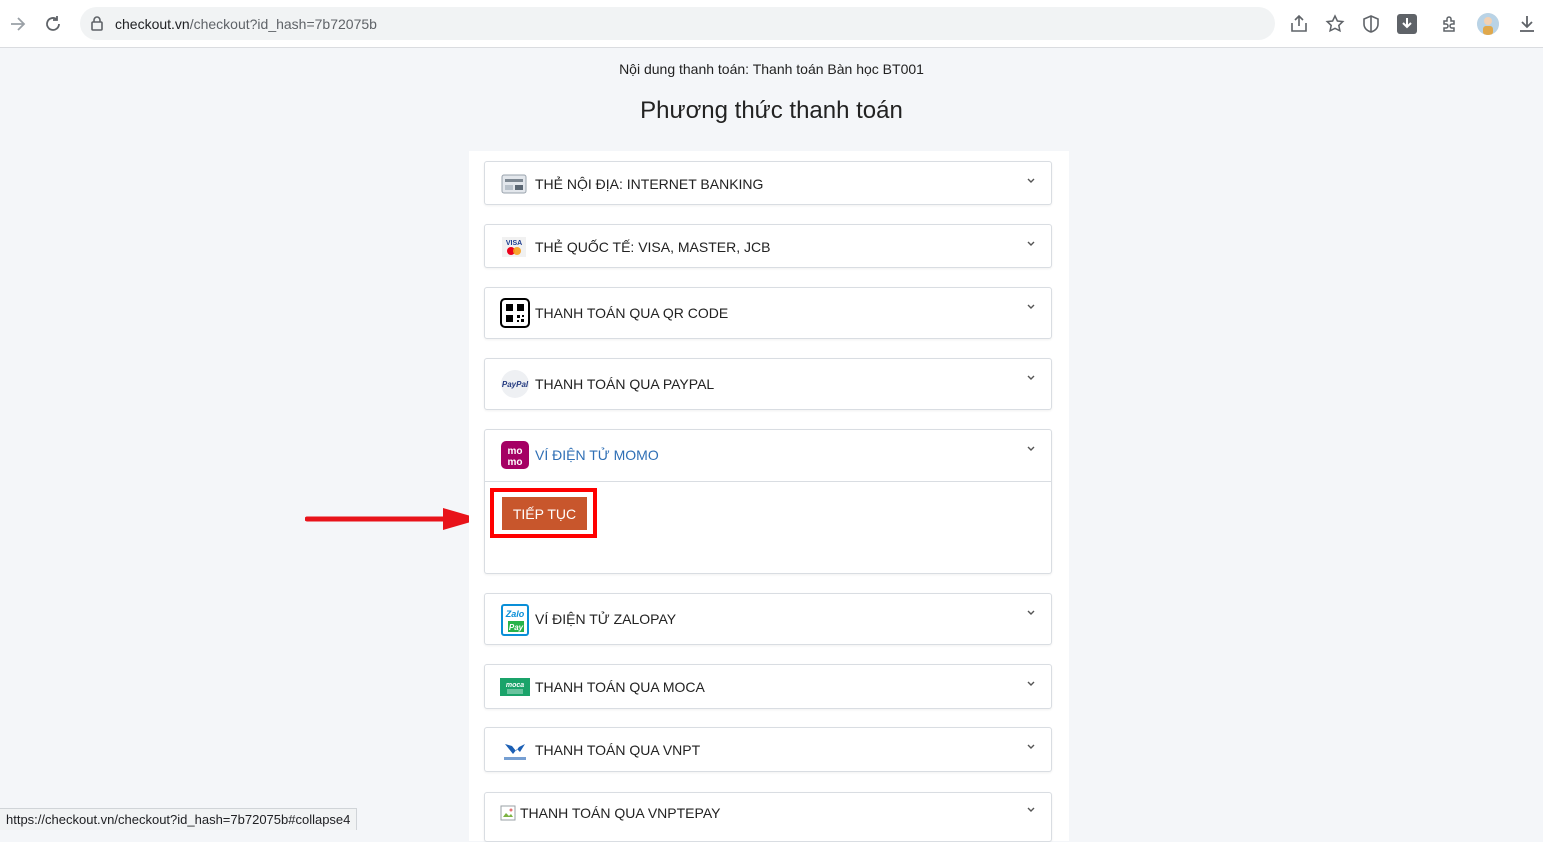  What do you see at coordinates (516, 627) in the screenshot?
I see `svg-text: Pay` at bounding box center [516, 627].